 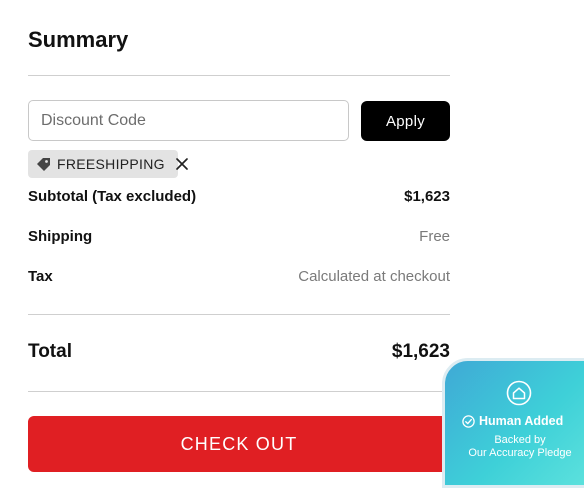 I want to click on applied-discount-tag: FREESHIPPING, so click(x=108, y=164).